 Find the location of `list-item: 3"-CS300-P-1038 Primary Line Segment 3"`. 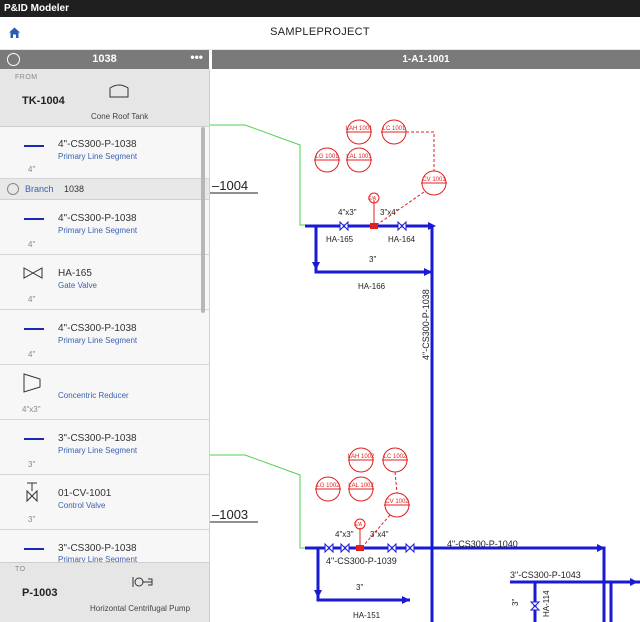

list-item: 3"-CS300-P-1038 Primary Line Segment 3" is located at coordinates (104, 447).